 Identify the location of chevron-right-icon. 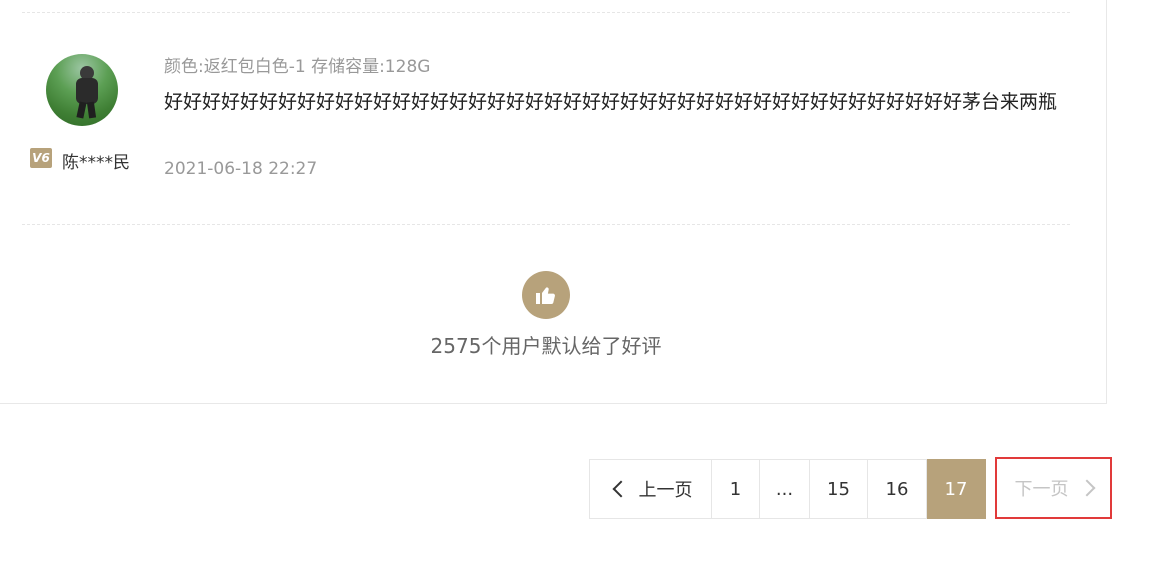
(1086, 488).